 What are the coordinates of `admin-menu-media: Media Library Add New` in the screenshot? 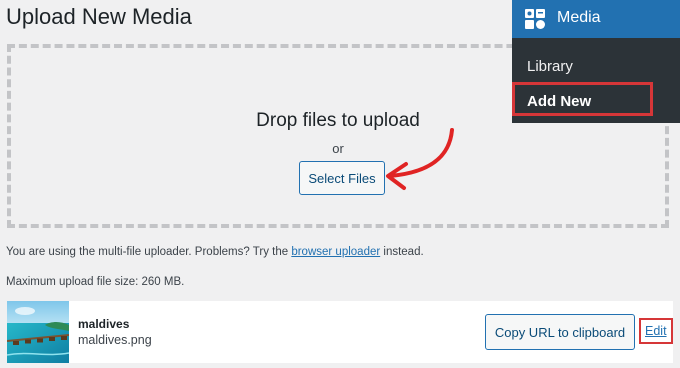 It's located at (596, 61).